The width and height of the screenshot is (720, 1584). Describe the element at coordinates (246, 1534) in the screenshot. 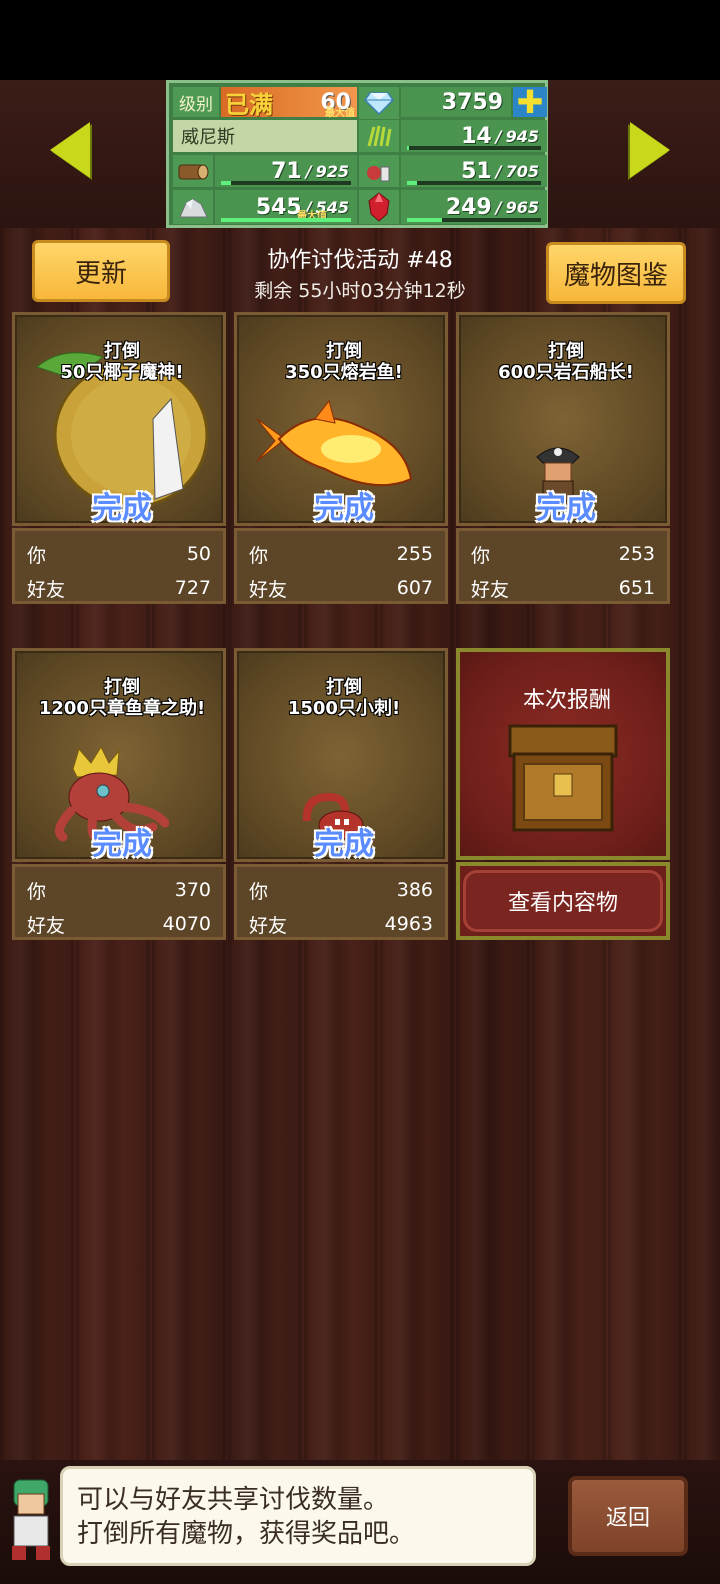

I see `guide-message-line2: 打倒所有魔物，获得奖品吧。` at that location.